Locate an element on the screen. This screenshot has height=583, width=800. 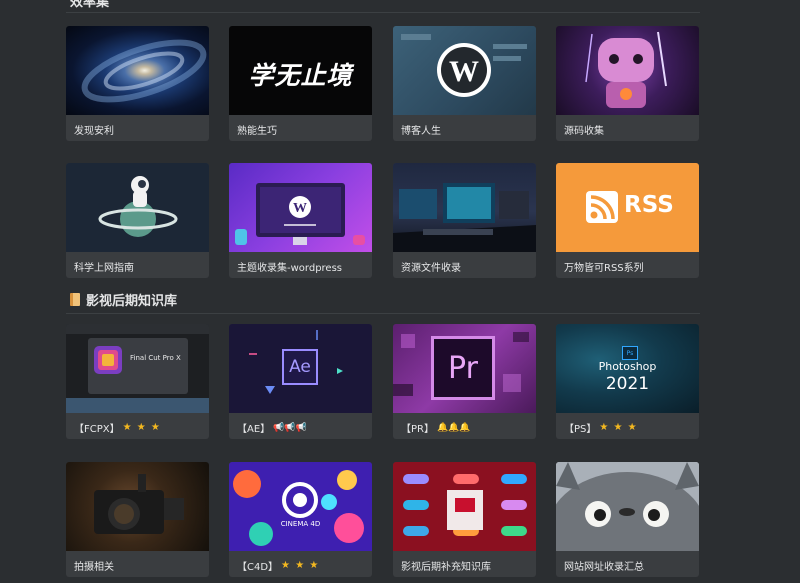
adobe-apps-thumbnail is located at coordinates (464, 506).